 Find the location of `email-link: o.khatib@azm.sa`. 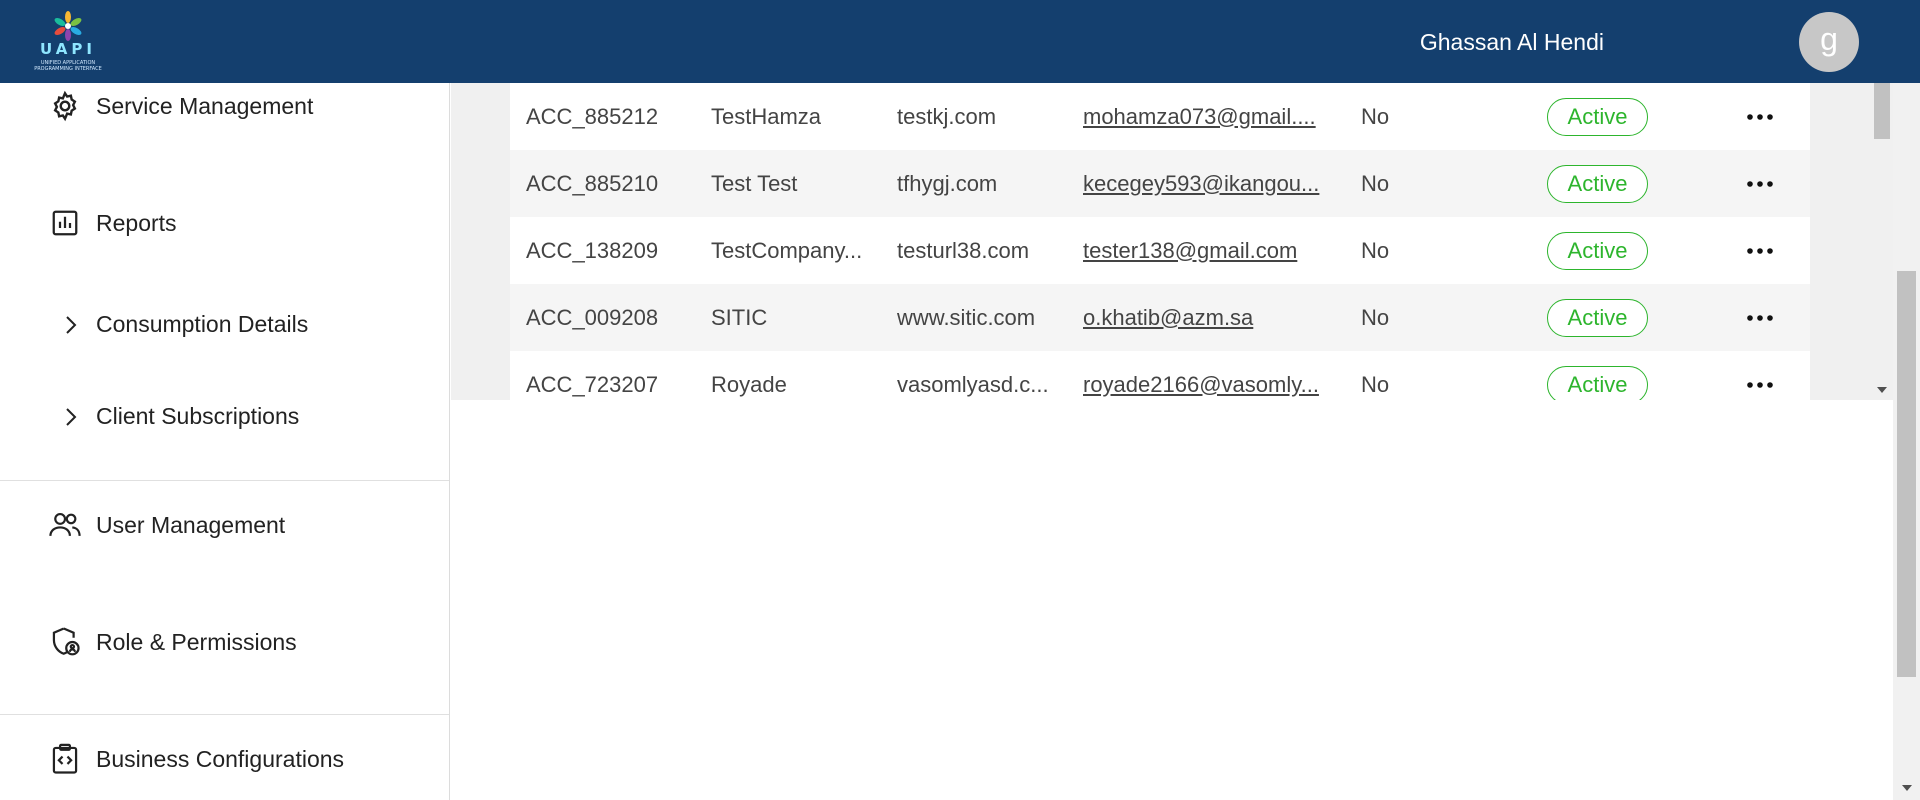

email-link: o.khatib@azm.sa is located at coordinates (1207, 318).